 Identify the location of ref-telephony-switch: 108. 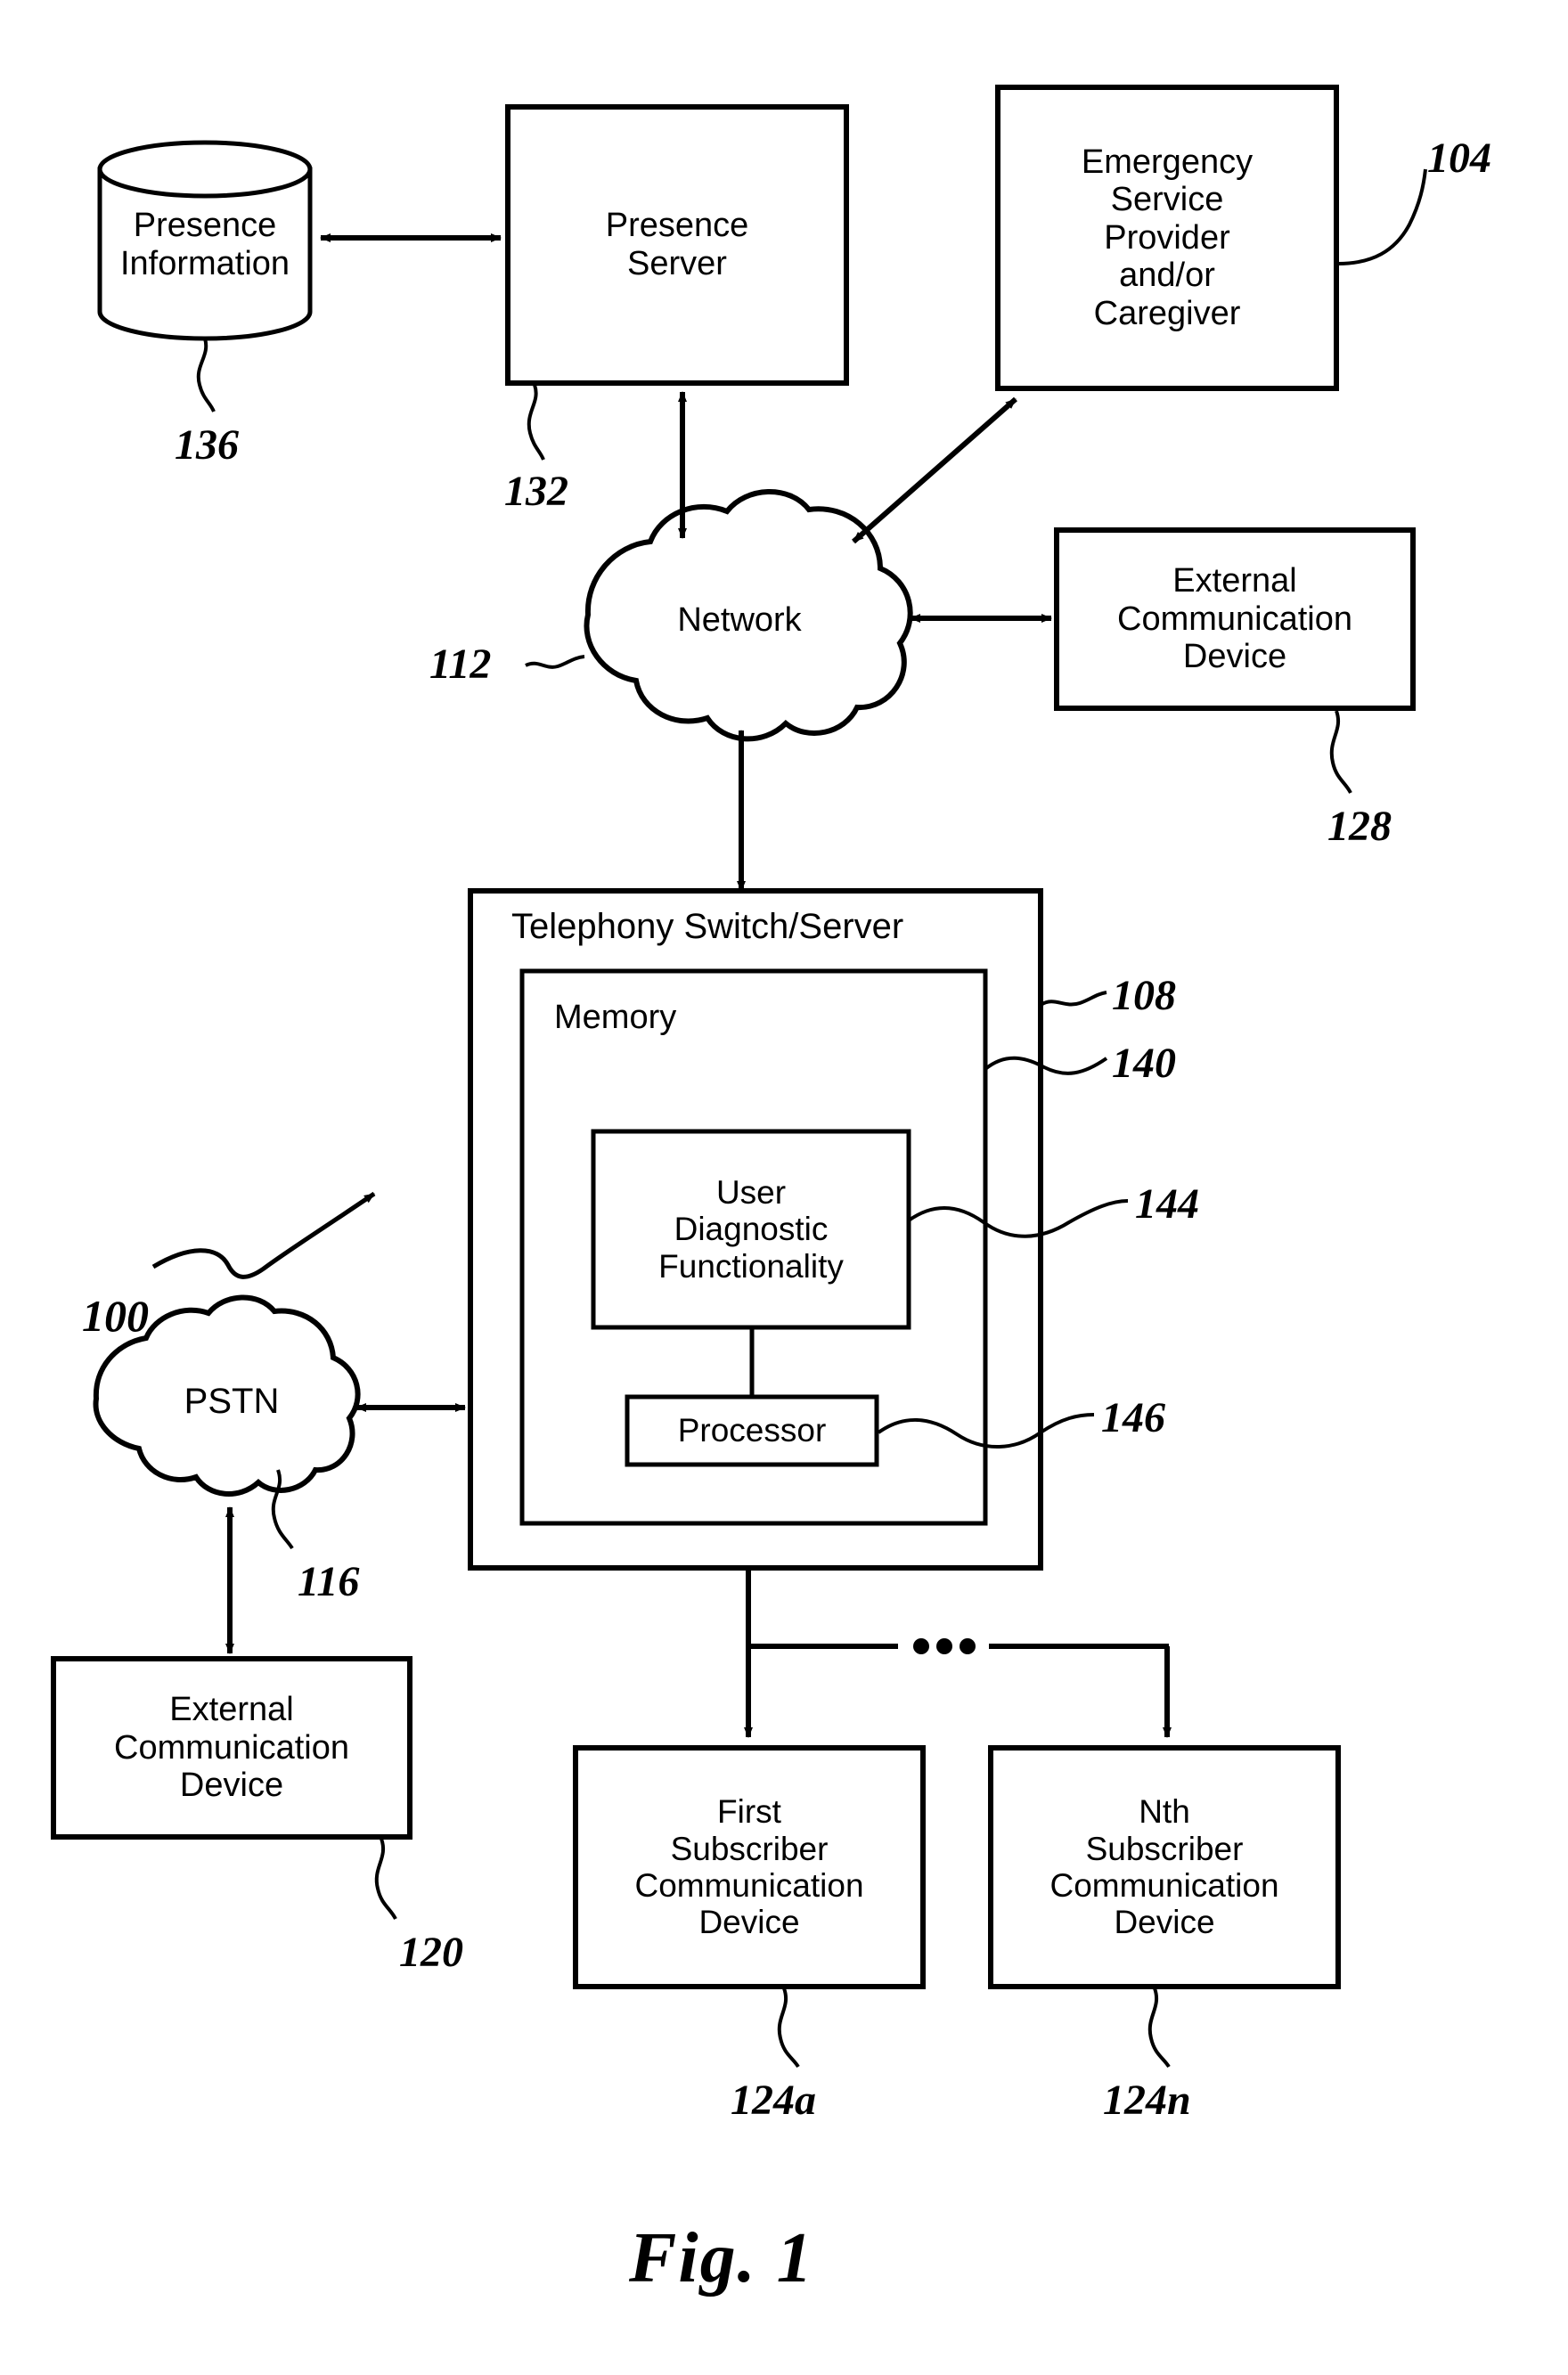
(1144, 995).